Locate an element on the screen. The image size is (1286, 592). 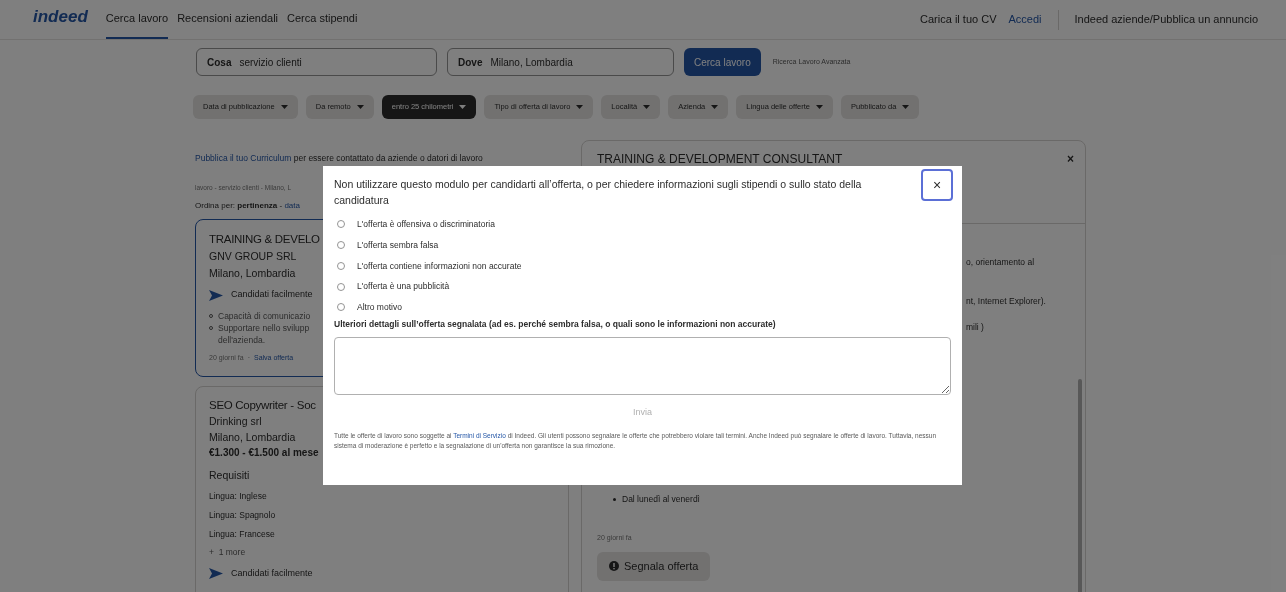
more-requirements: + 1 more is located at coordinates (228, 552).